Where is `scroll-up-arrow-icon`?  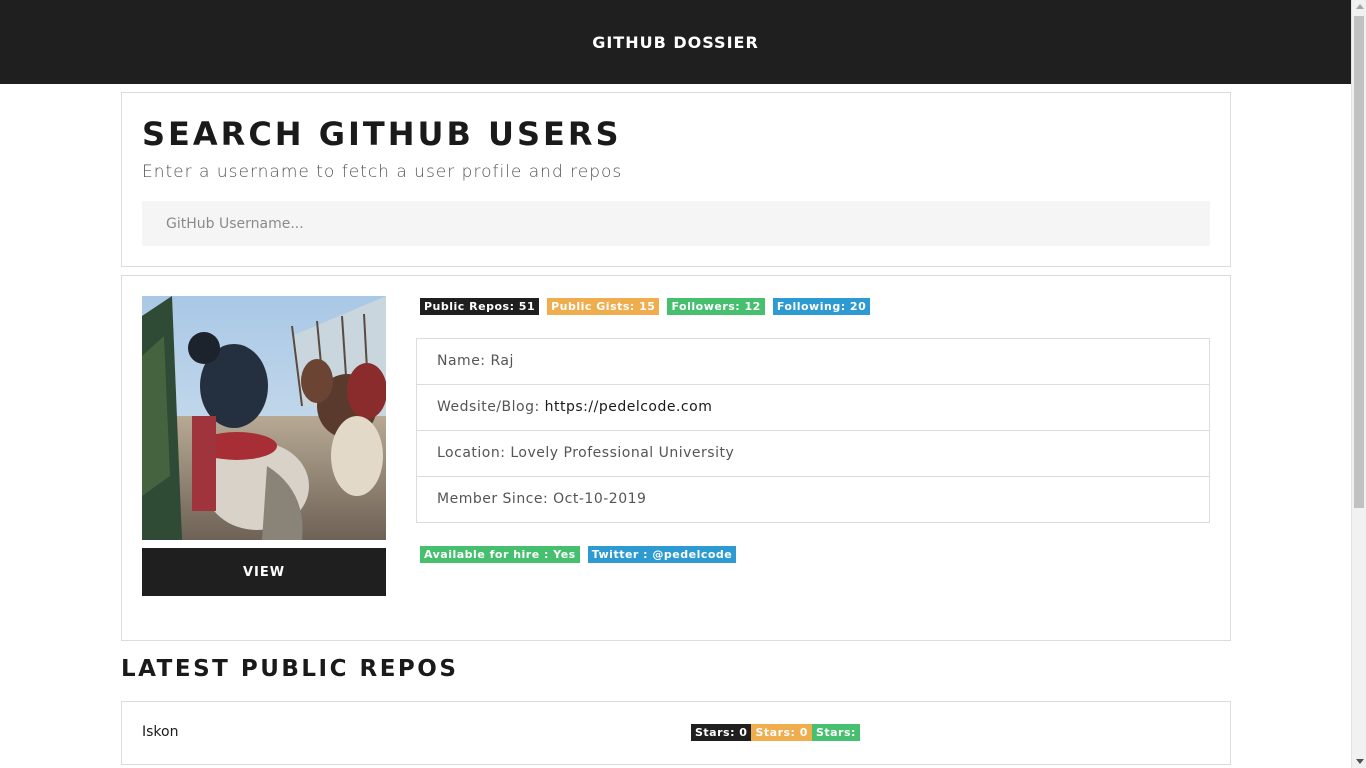
scroll-up-arrow-icon is located at coordinates (1360, 6).